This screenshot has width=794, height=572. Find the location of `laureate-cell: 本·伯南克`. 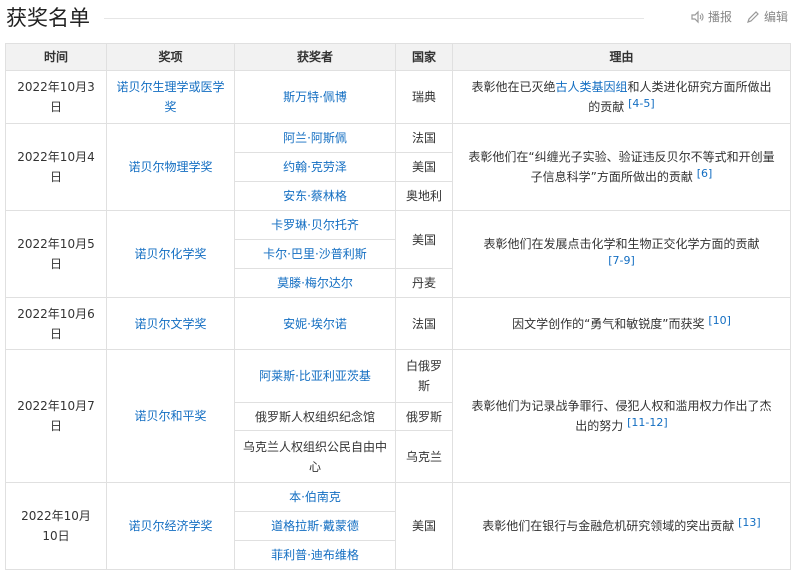

laureate-cell: 本·伯南克 is located at coordinates (315, 497).